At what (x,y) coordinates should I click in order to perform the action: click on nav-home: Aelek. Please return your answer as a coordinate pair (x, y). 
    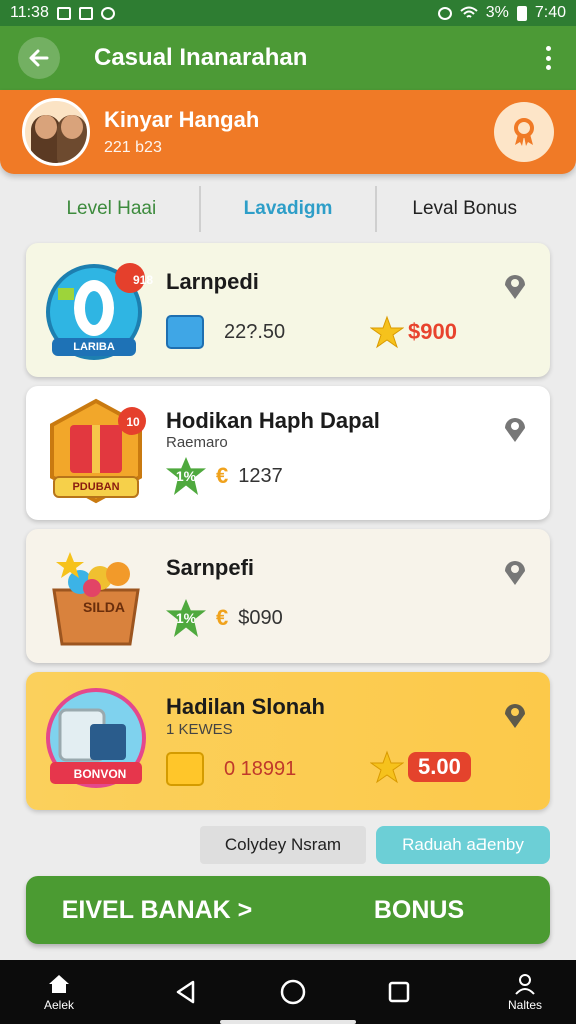
    Looking at the image, I should click on (59, 992).